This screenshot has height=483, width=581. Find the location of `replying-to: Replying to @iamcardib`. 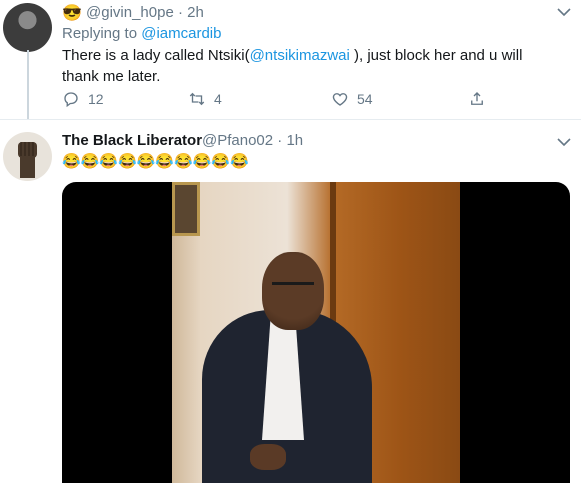

replying-to: Replying to @iamcardib is located at coordinates (141, 33).